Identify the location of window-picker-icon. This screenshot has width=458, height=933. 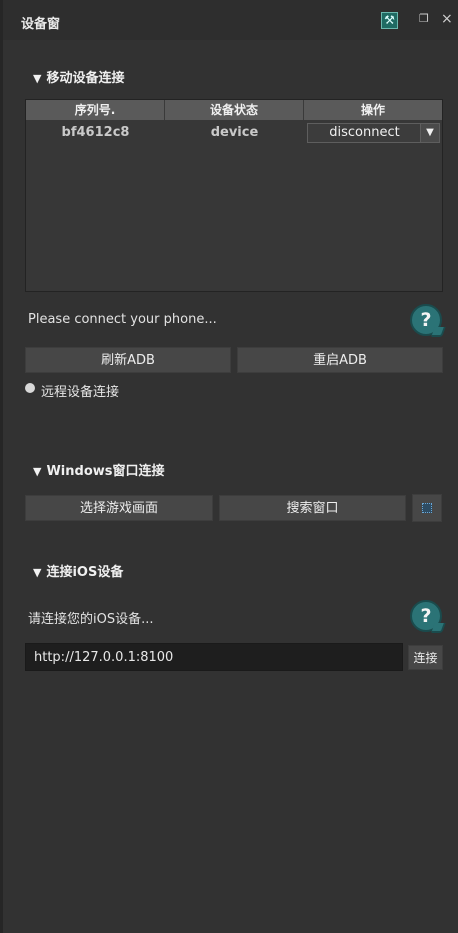
(427, 508).